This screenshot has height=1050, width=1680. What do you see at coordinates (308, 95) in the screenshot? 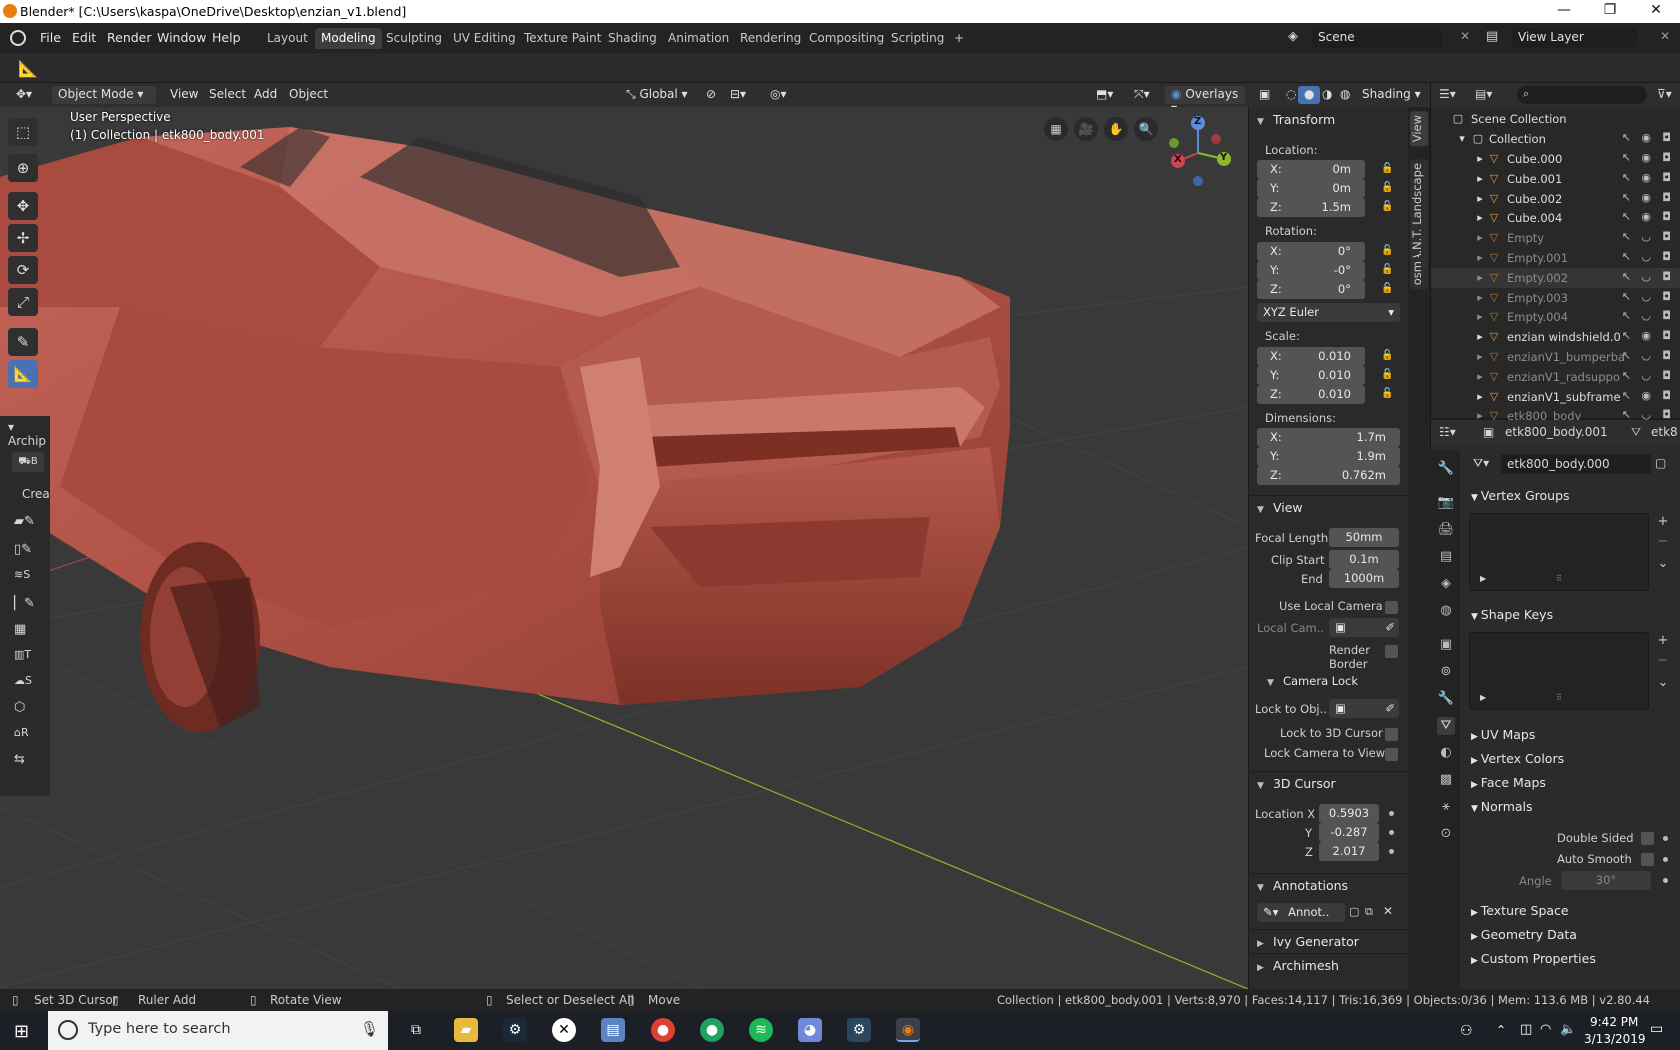
I see `menu-object: Object` at bounding box center [308, 95].